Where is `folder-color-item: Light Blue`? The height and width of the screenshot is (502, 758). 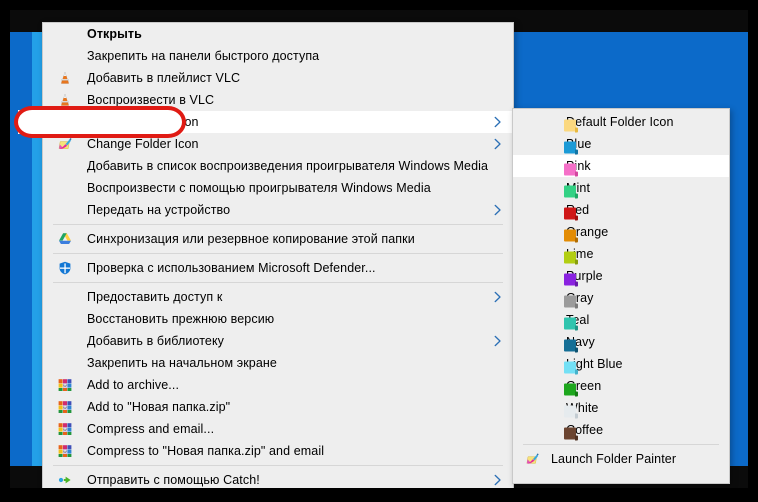
folder-color-item: Light Blue is located at coordinates (621, 364).